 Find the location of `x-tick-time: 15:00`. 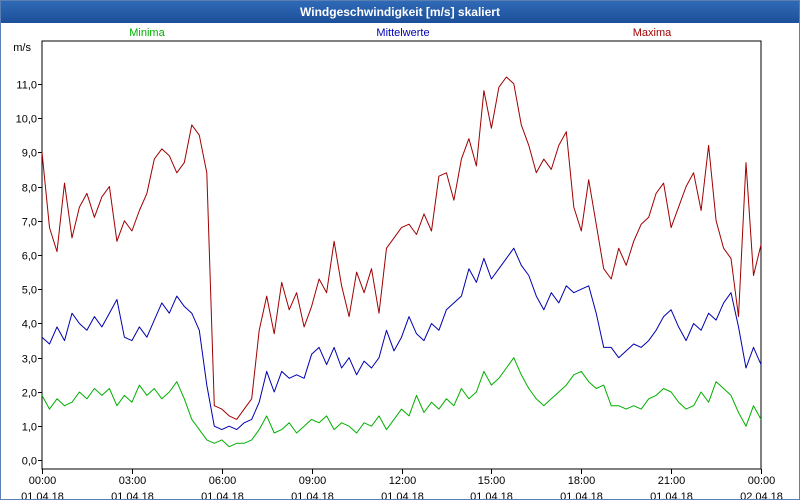

x-tick-time: 15:00 is located at coordinates (492, 481).